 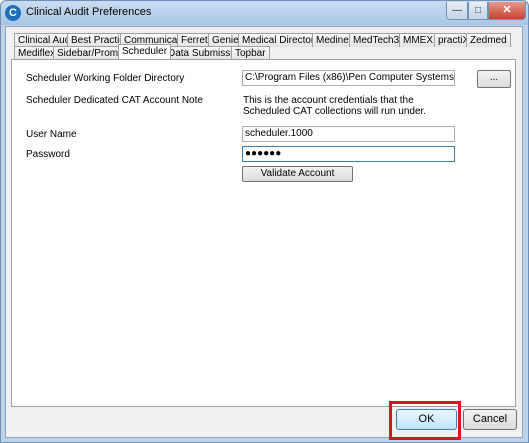 I want to click on maximize-button: □, so click(x=478, y=11).